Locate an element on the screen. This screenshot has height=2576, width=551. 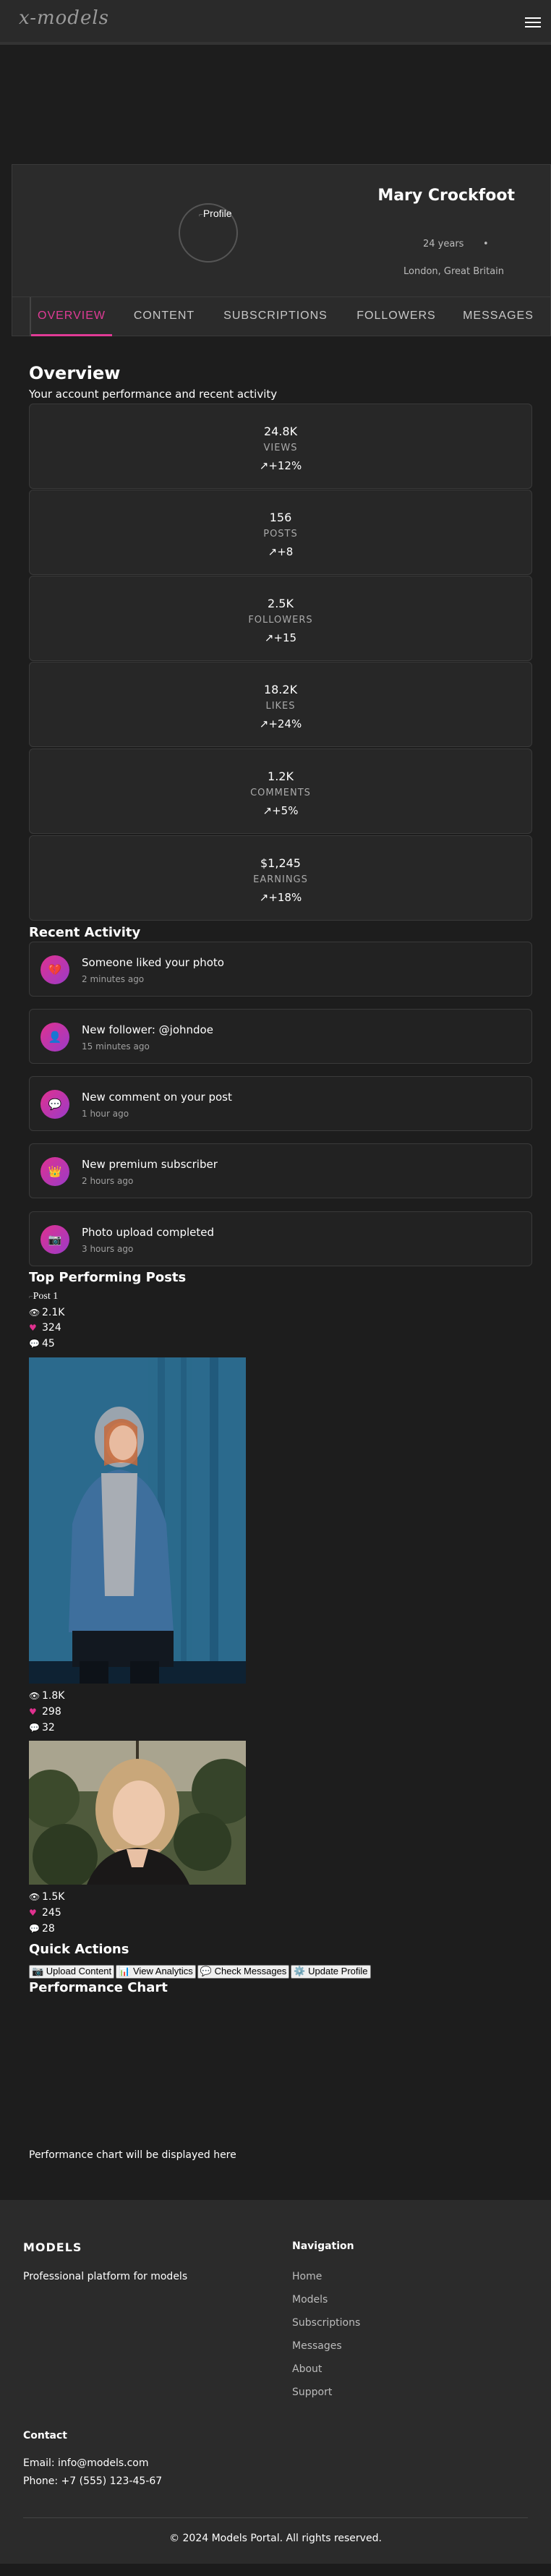
activity-time: 2 hours ago is located at coordinates (108, 1181).